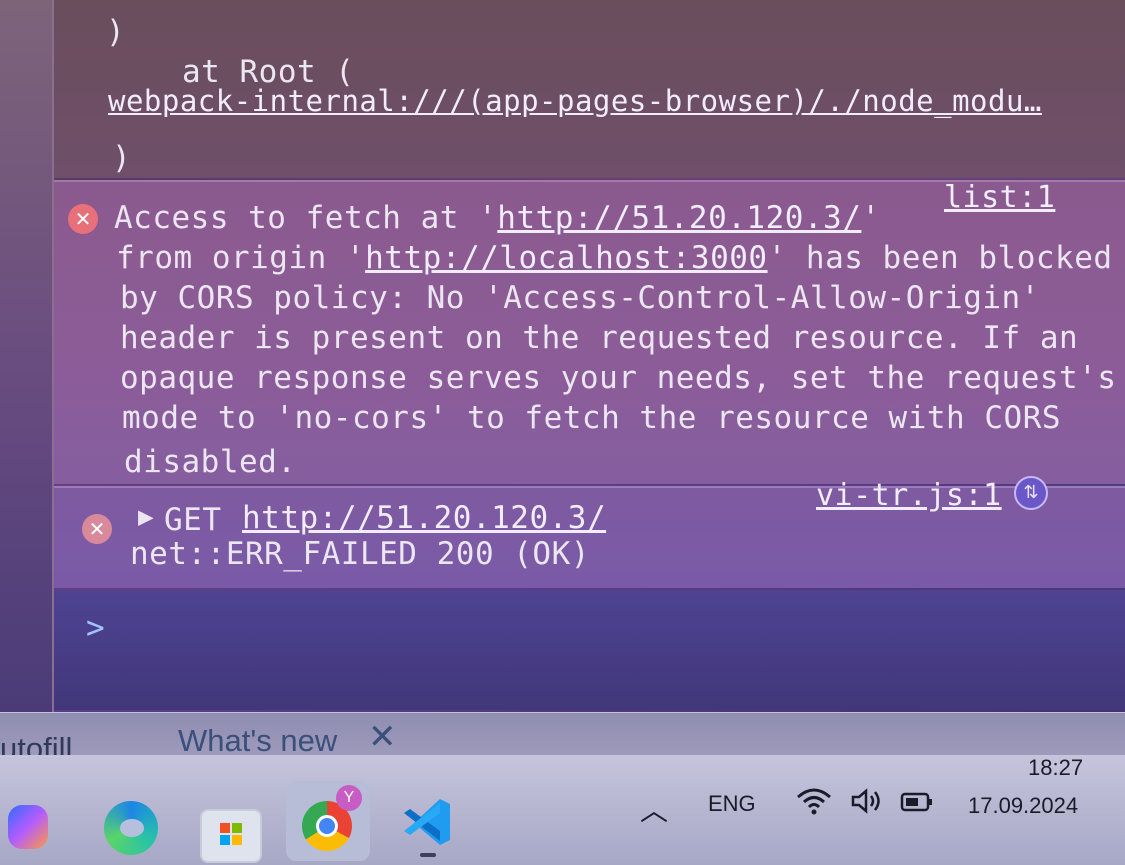 Image resolution: width=1125 pixels, height=865 pixels. Describe the element at coordinates (732, 804) in the screenshot. I see `language-indicator: ENG` at that location.